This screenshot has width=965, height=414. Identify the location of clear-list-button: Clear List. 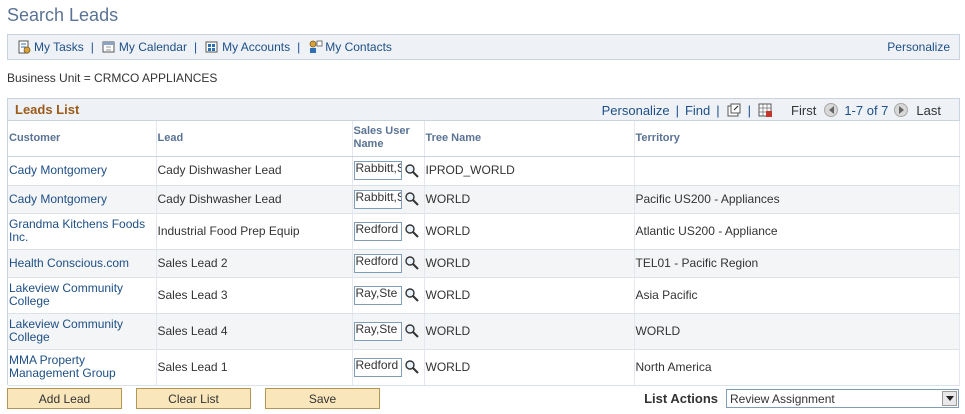
(193, 398).